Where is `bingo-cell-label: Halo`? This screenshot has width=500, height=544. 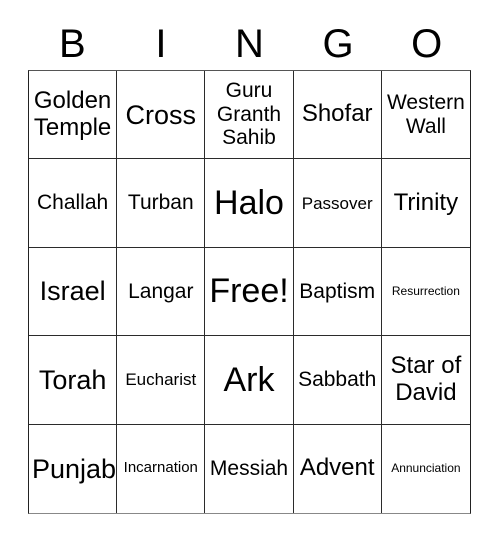 bingo-cell-label: Halo is located at coordinates (249, 203).